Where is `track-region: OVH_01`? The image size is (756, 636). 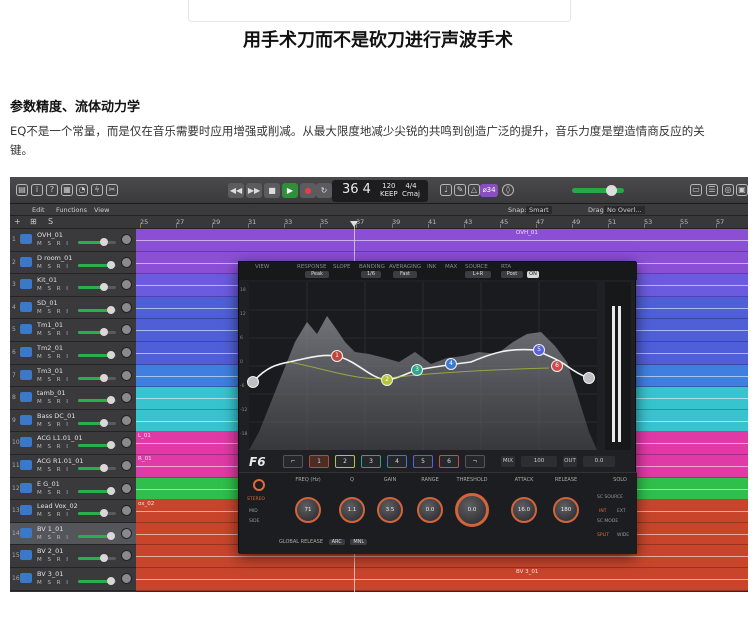 track-region: OVH_01 is located at coordinates (442, 240).